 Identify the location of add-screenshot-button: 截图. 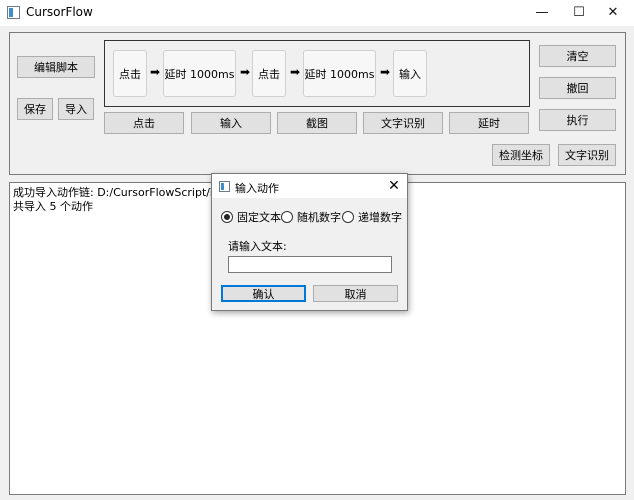
(317, 123).